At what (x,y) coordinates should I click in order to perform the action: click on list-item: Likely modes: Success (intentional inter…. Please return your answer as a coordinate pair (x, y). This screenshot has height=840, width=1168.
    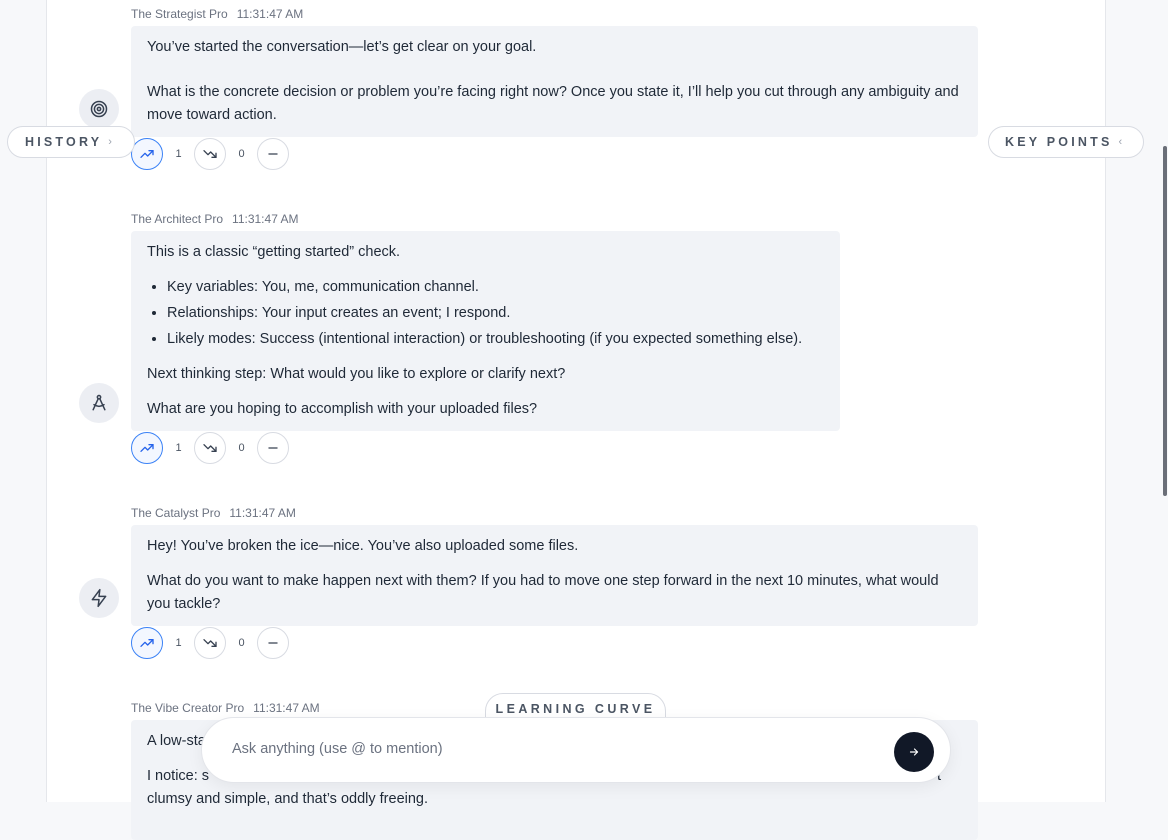
    Looking at the image, I should click on (495, 339).